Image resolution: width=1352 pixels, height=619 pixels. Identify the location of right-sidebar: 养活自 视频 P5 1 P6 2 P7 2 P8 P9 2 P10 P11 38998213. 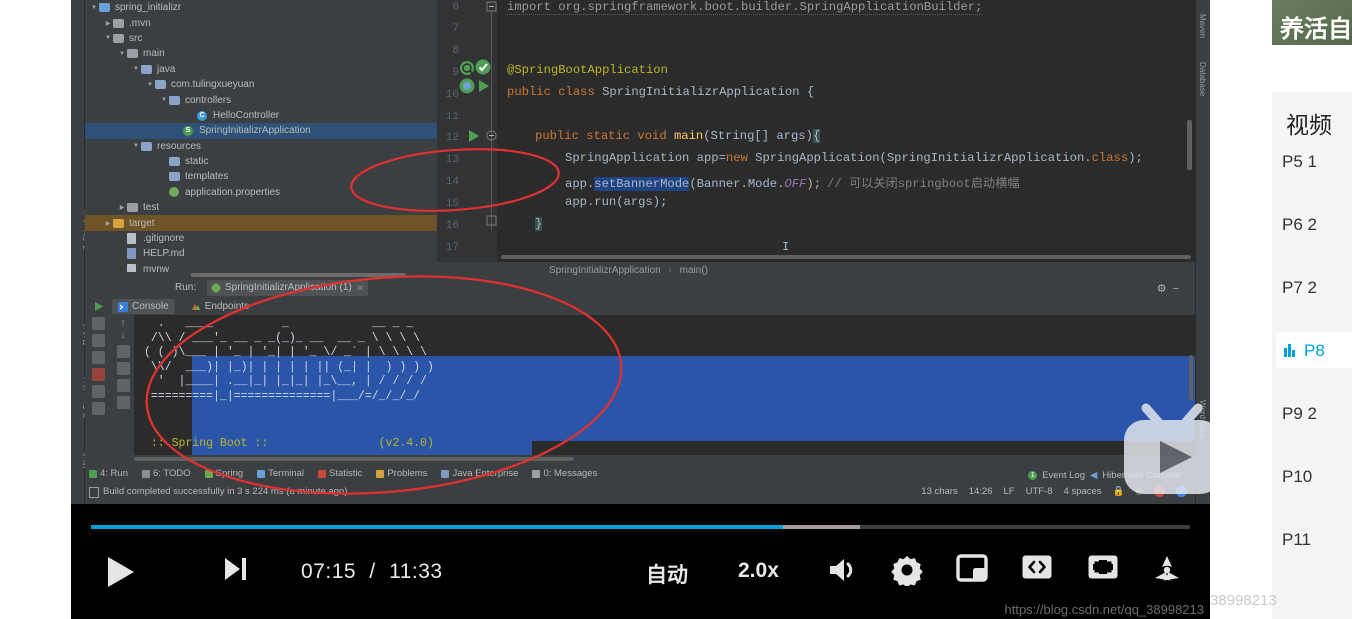
(1281, 309).